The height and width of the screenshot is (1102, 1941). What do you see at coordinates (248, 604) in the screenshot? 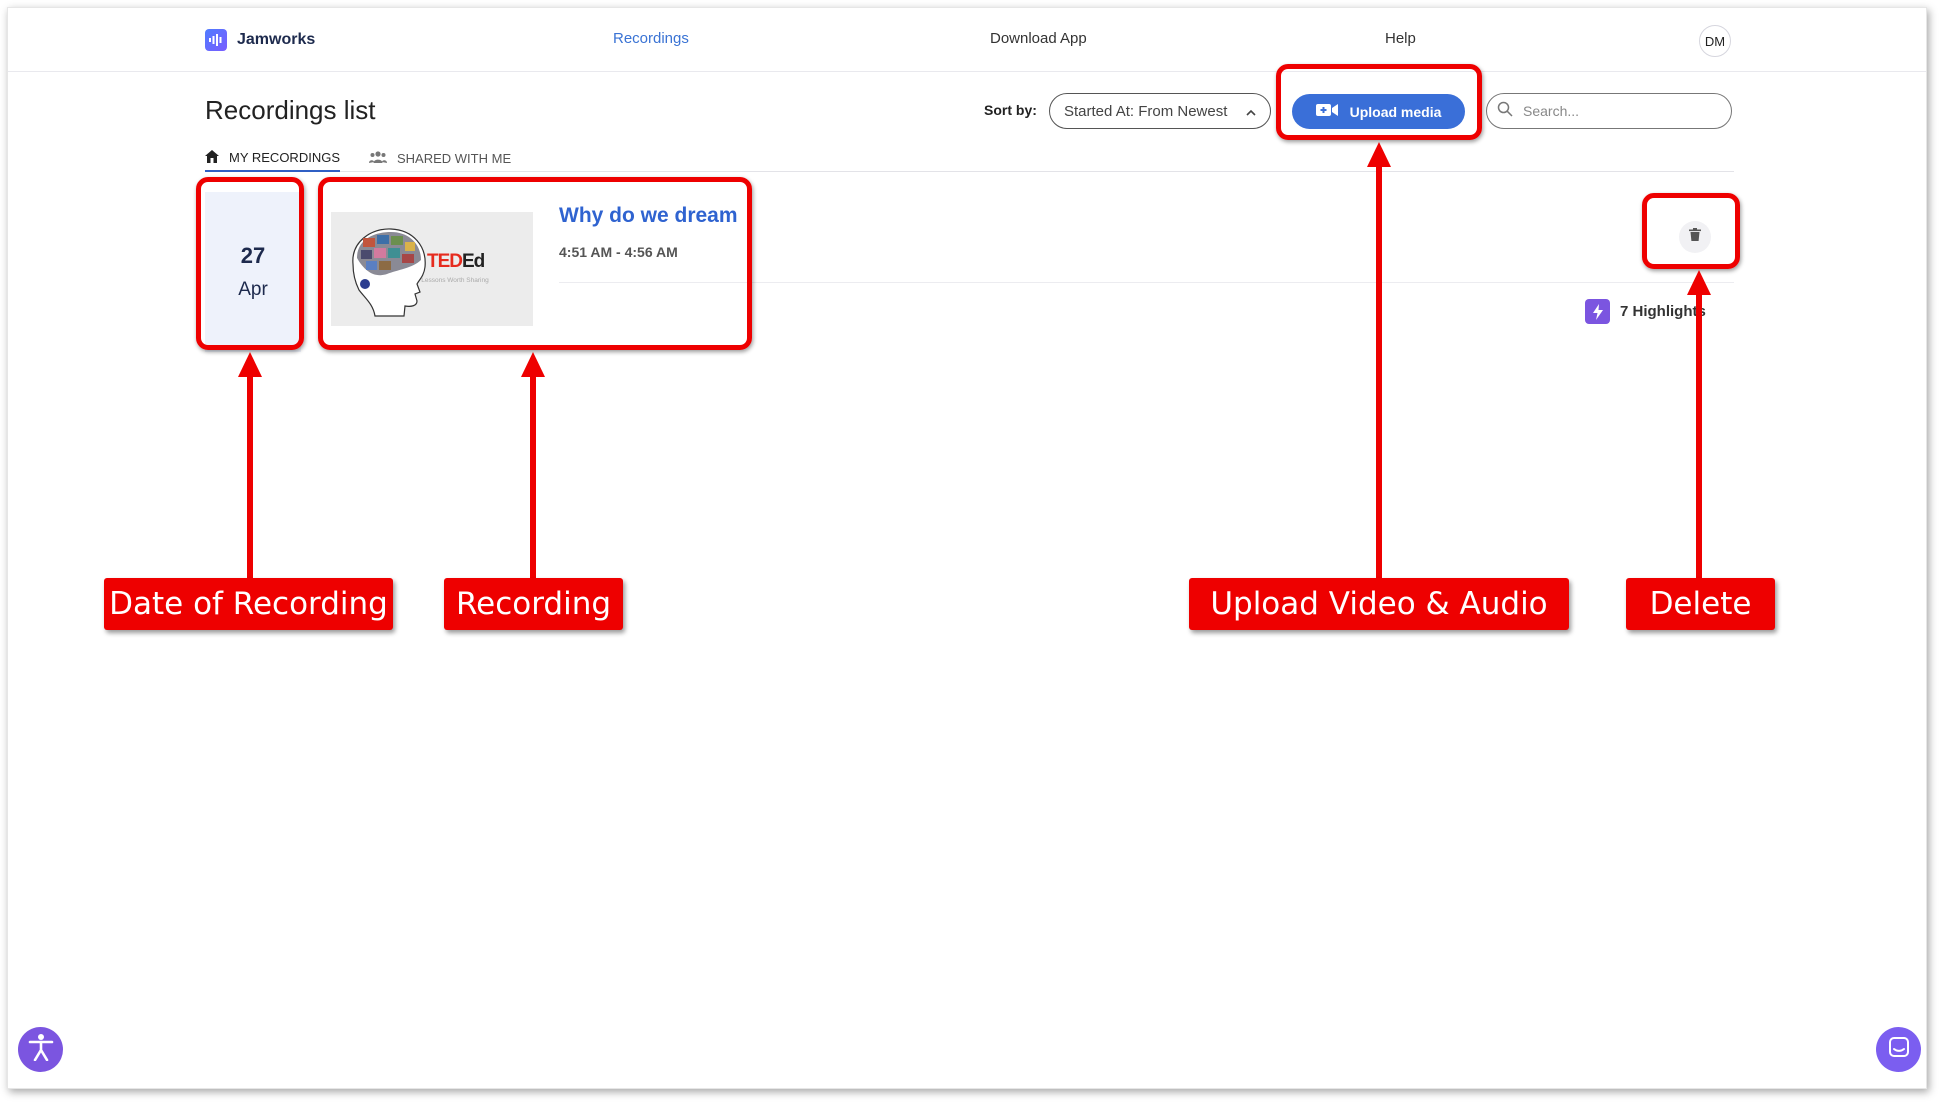
I see `callout-date-of-recording: Date of Recording` at bounding box center [248, 604].